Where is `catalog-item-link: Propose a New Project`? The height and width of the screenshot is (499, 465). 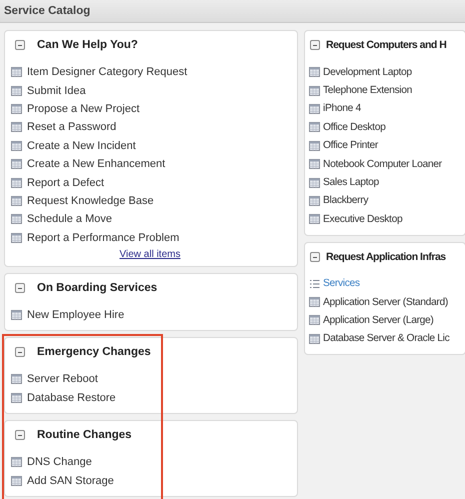
catalog-item-link: Propose a New Project is located at coordinates (83, 108).